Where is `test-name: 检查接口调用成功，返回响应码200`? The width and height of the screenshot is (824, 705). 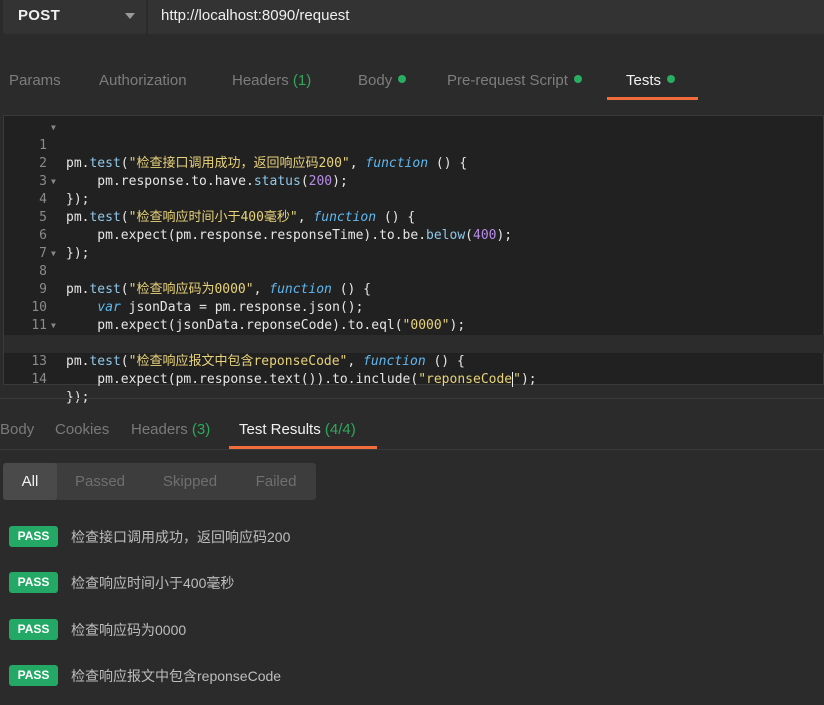 test-name: 检查接口调用成功，返回响应码200 is located at coordinates (181, 537).